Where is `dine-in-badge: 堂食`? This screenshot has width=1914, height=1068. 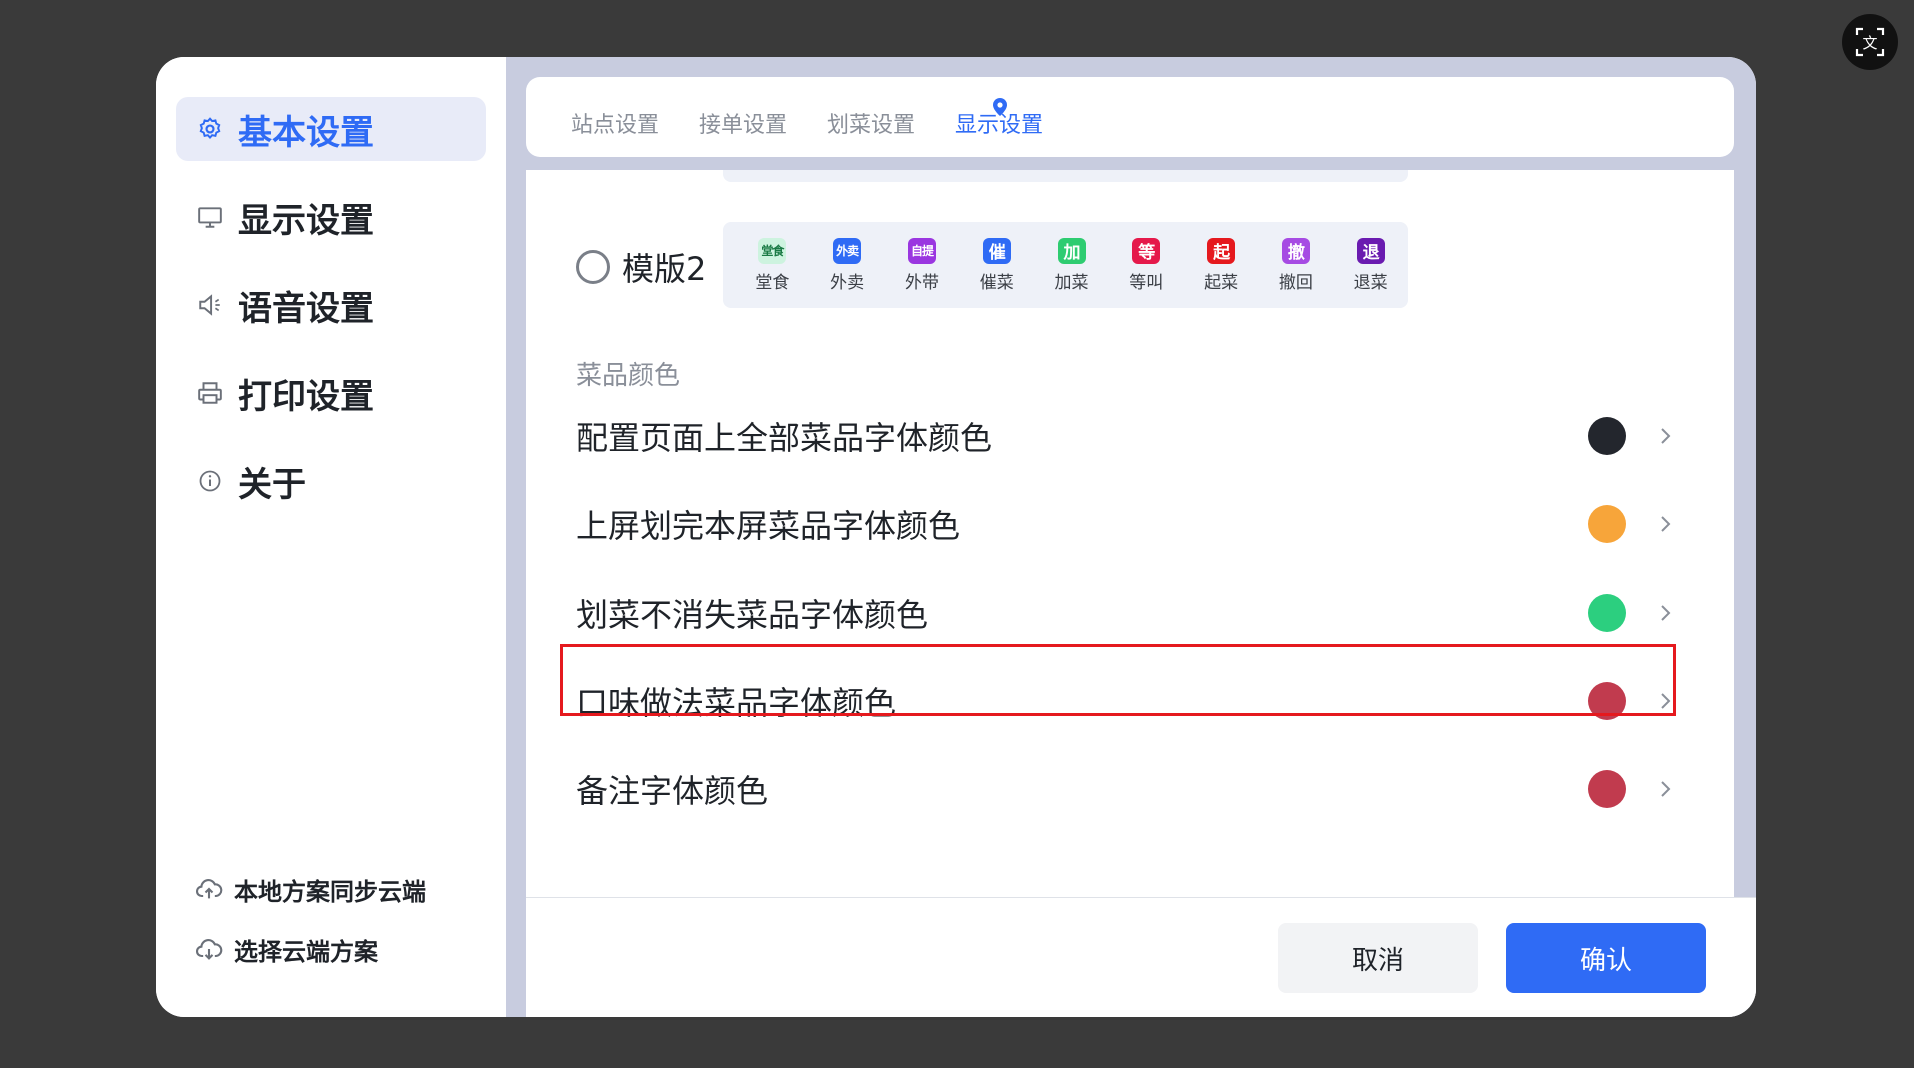
dine-in-badge: 堂食 is located at coordinates (772, 250).